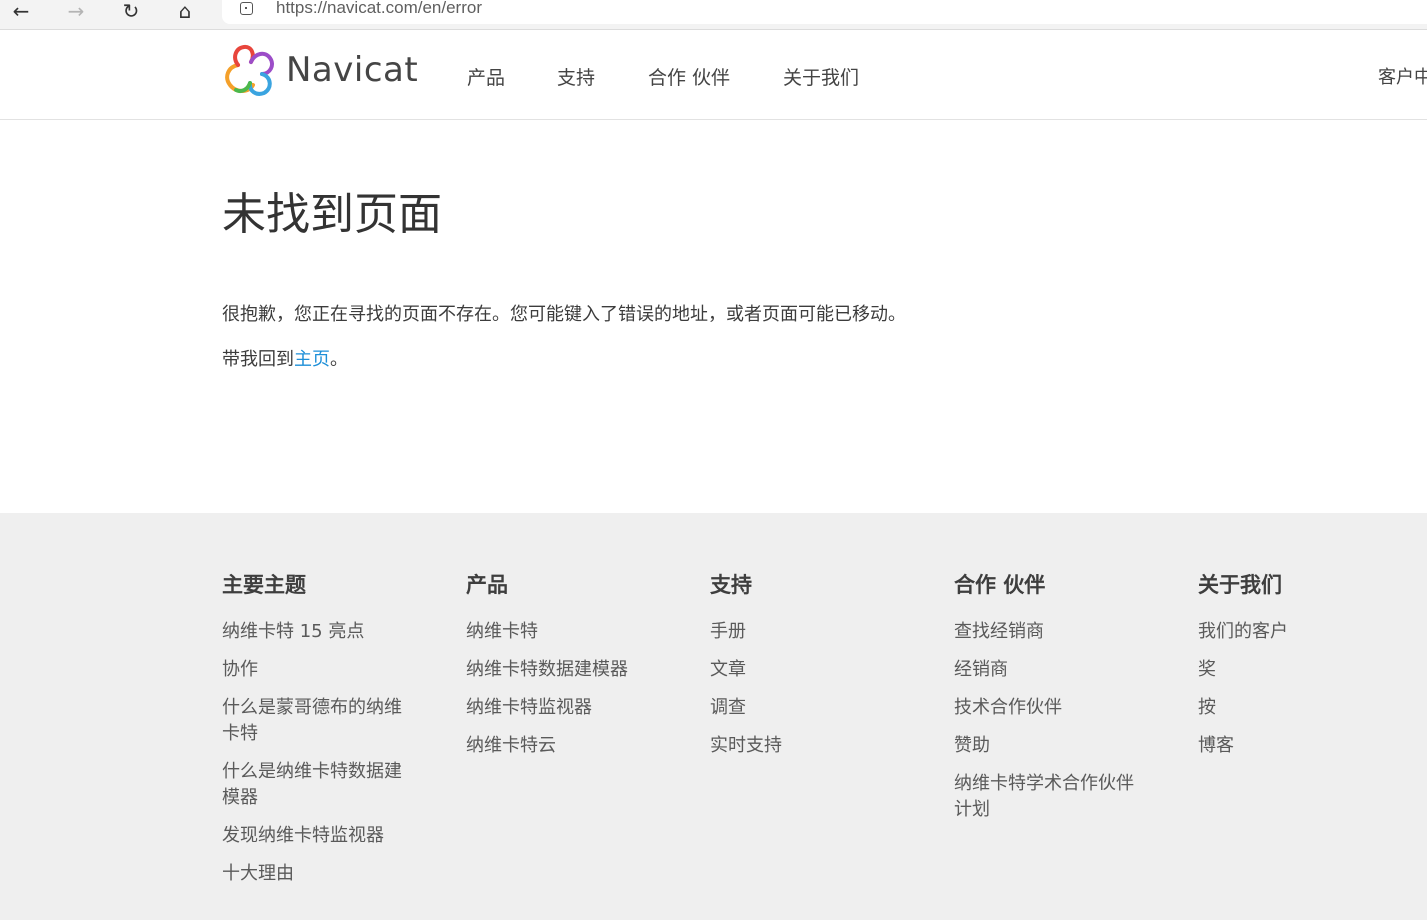 The image size is (1427, 920). What do you see at coordinates (1402, 76) in the screenshot?
I see `customer-center-link: 客户中` at bounding box center [1402, 76].